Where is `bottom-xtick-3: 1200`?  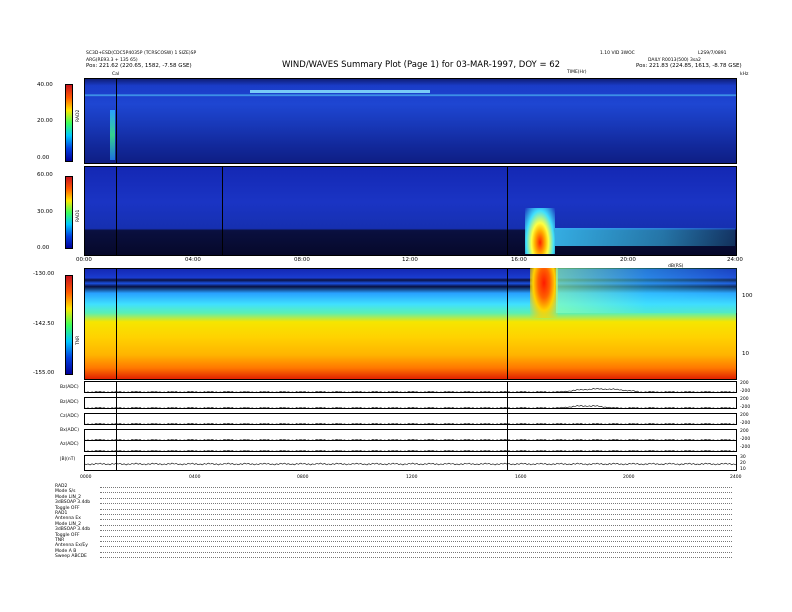 bottom-xtick-3: 1200 is located at coordinates (412, 477).